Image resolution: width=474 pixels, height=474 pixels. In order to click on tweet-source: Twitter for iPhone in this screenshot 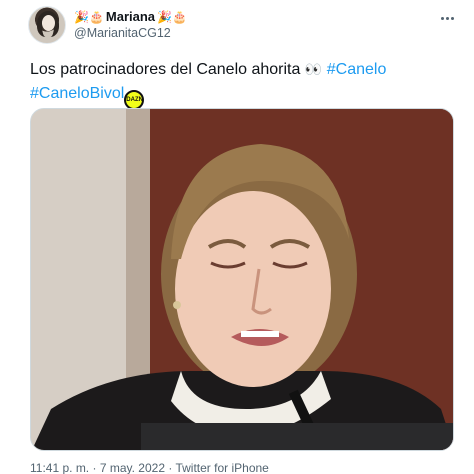, I will do `click(221, 467)`.